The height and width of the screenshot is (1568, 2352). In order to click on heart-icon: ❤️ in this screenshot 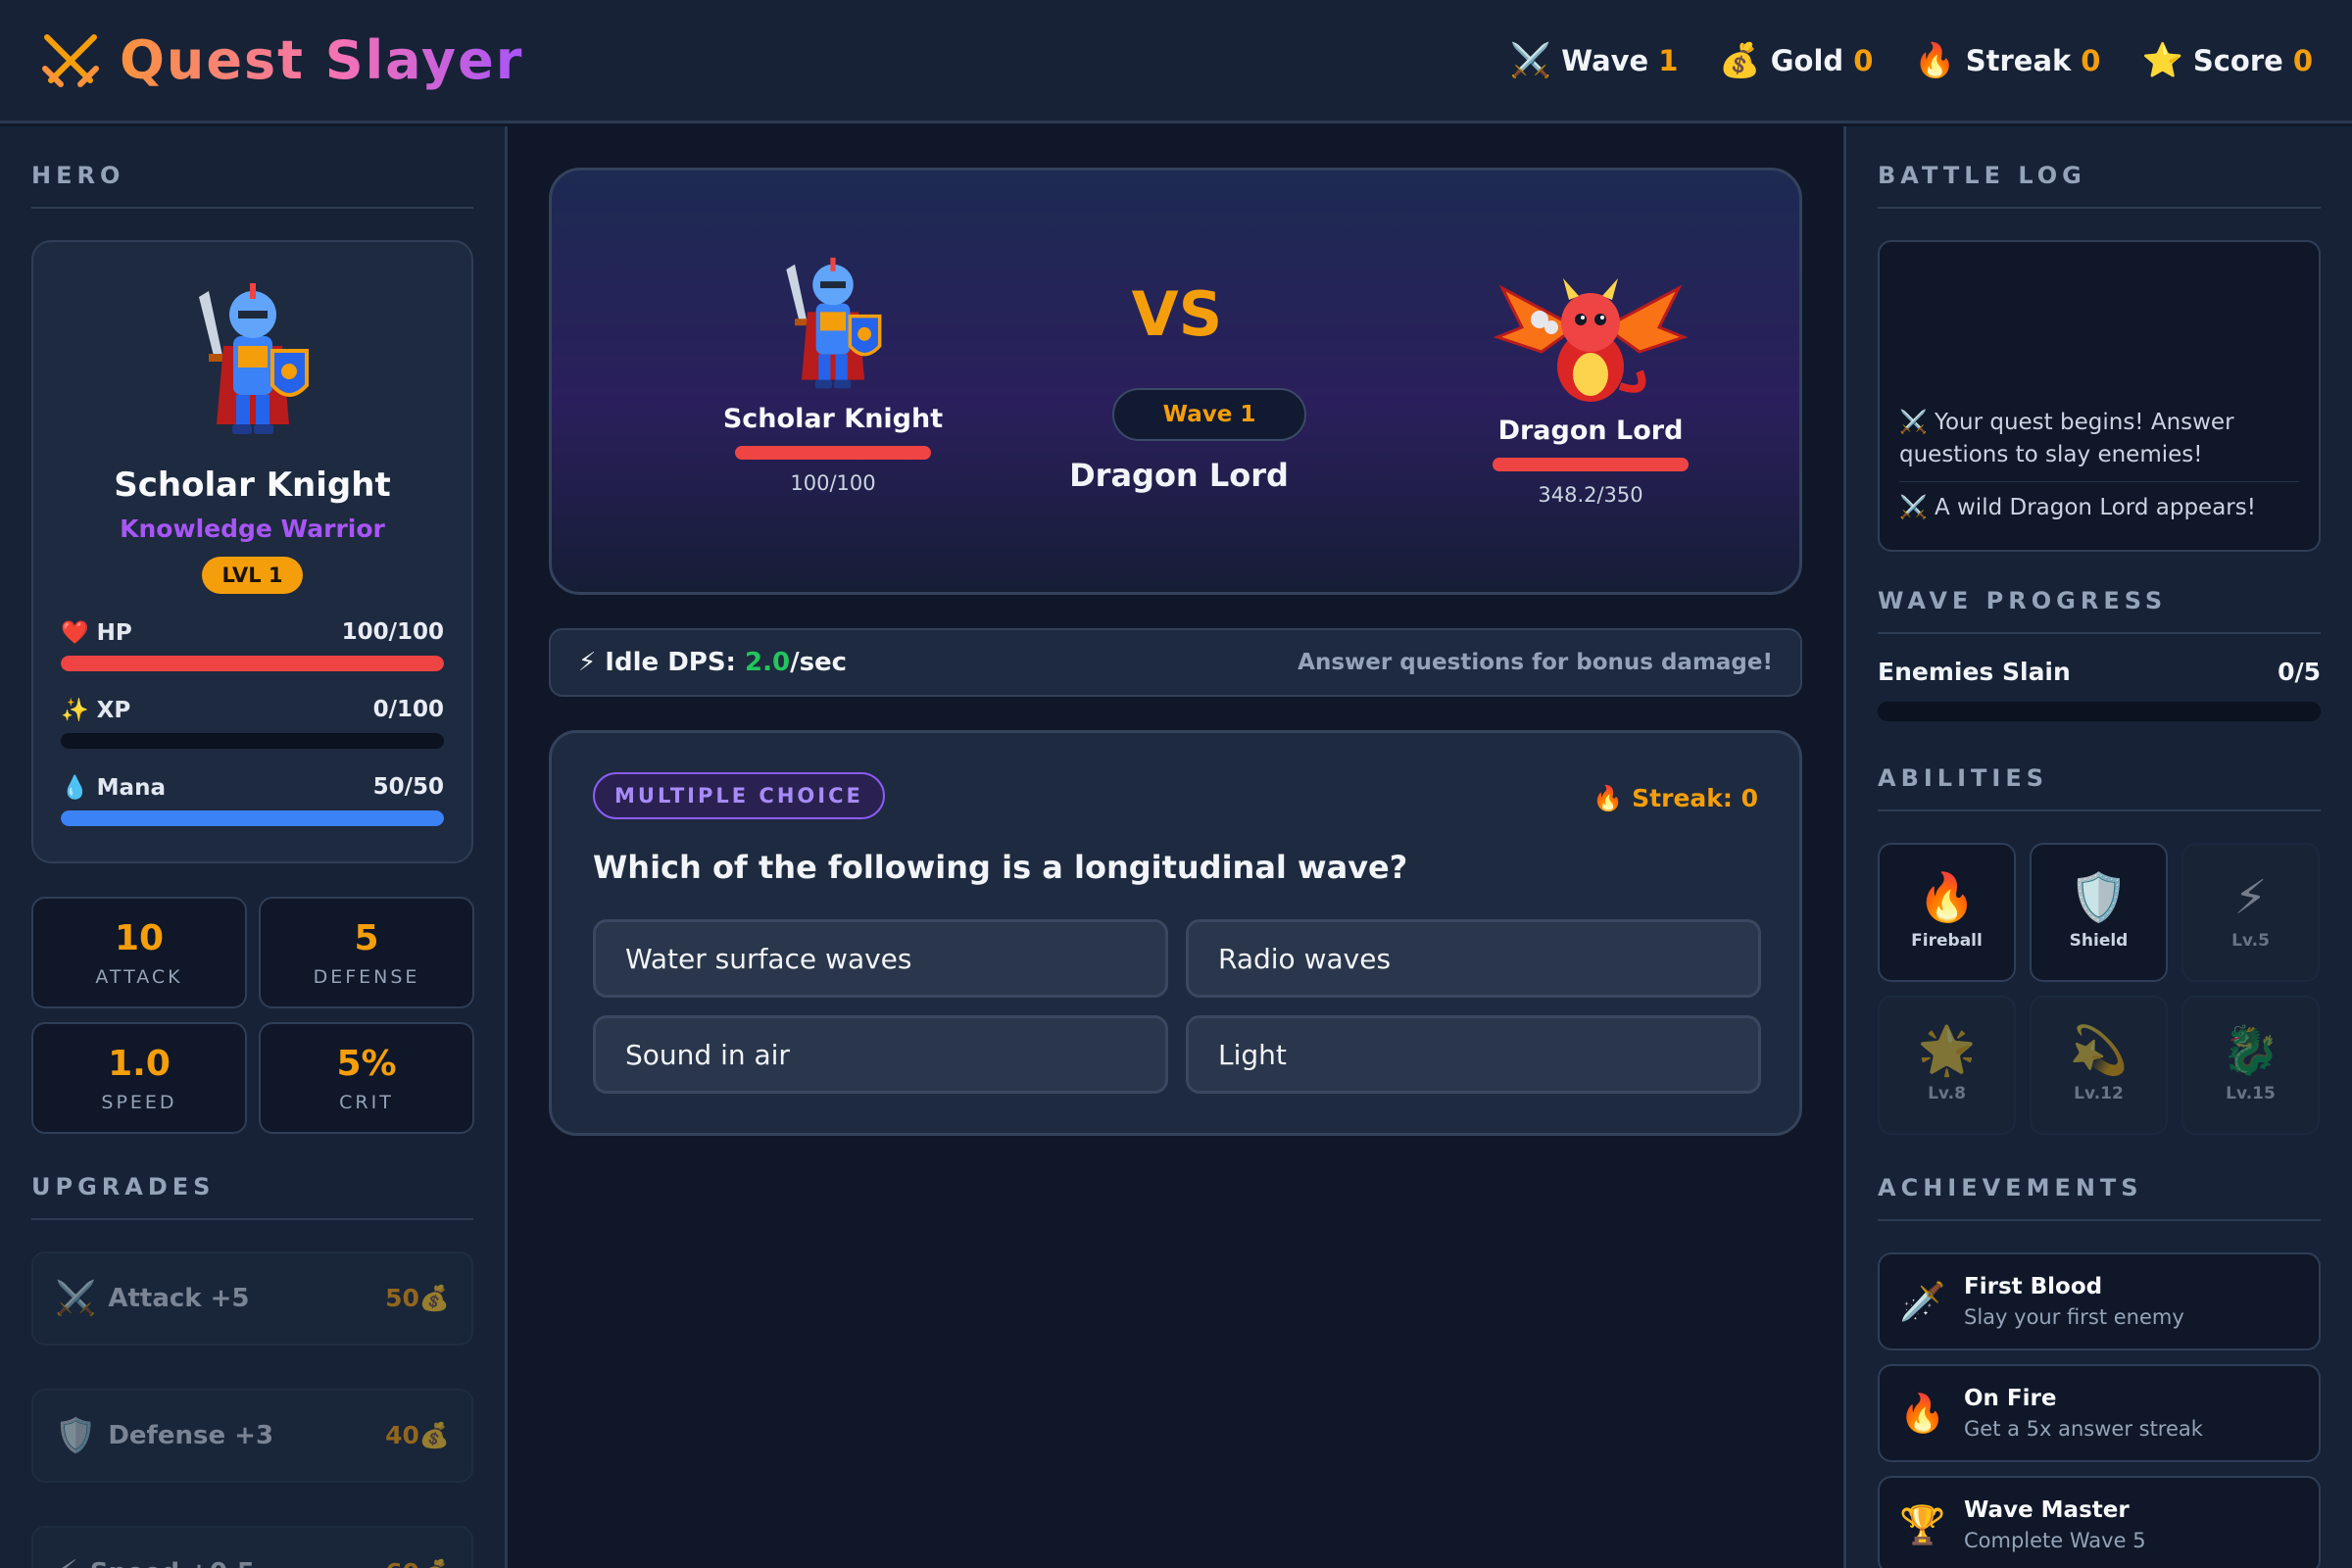, I will do `click(75, 633)`.